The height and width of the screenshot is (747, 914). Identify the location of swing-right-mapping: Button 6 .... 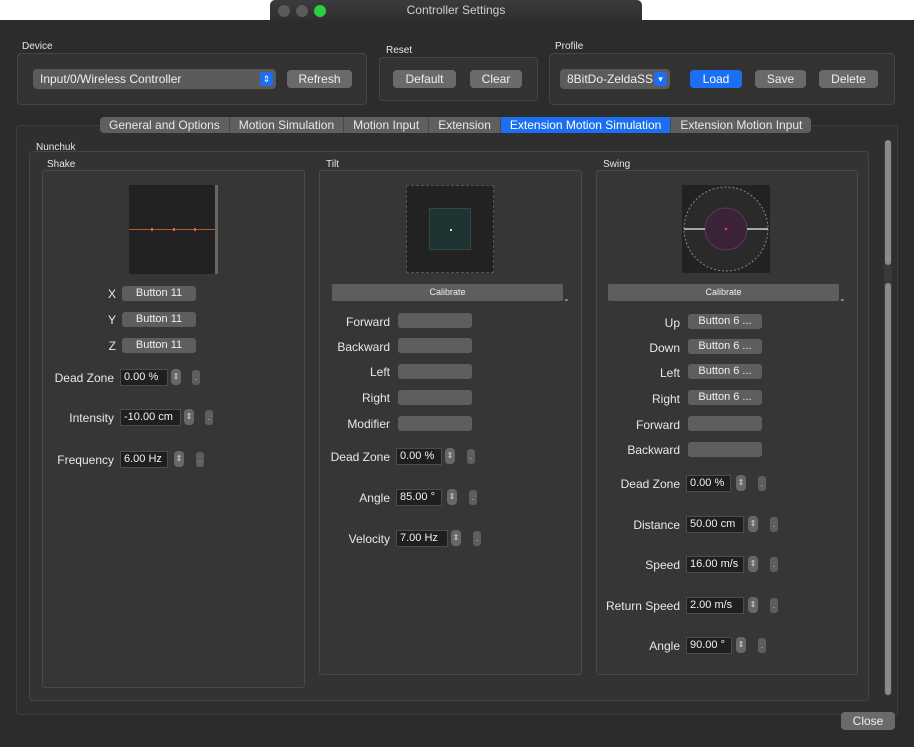
(725, 397).